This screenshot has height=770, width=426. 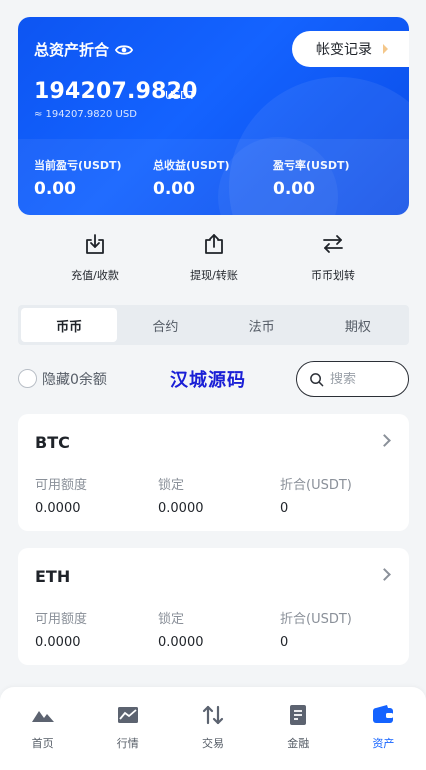 What do you see at coordinates (78, 178) in the screenshot?
I see `stat-current-pnl: 当前盈亏(USDT) 0.00` at bounding box center [78, 178].